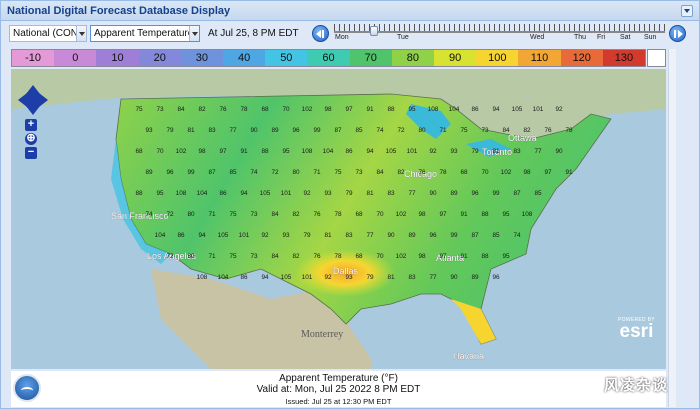 This screenshot has height=409, width=700. Describe the element at coordinates (140, 216) in the screenshot. I see `city-label-san-francisco: San Francisco` at that location.